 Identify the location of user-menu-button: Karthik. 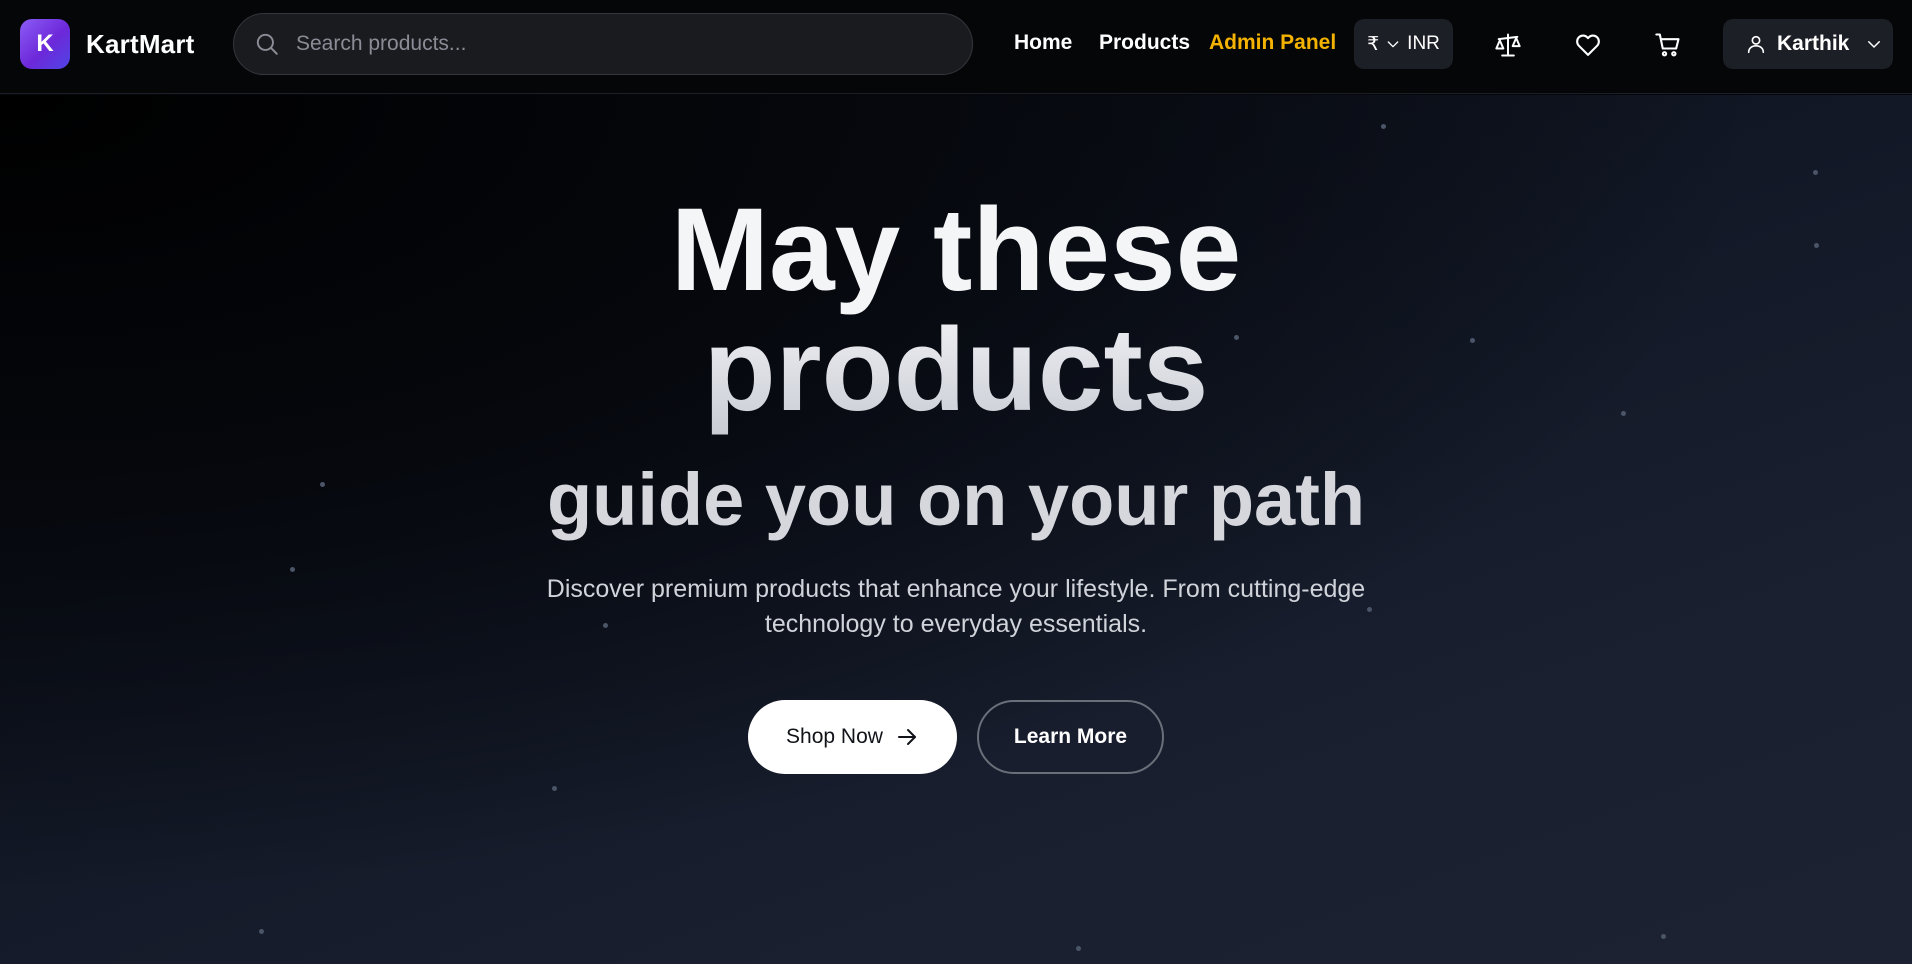
(1808, 44).